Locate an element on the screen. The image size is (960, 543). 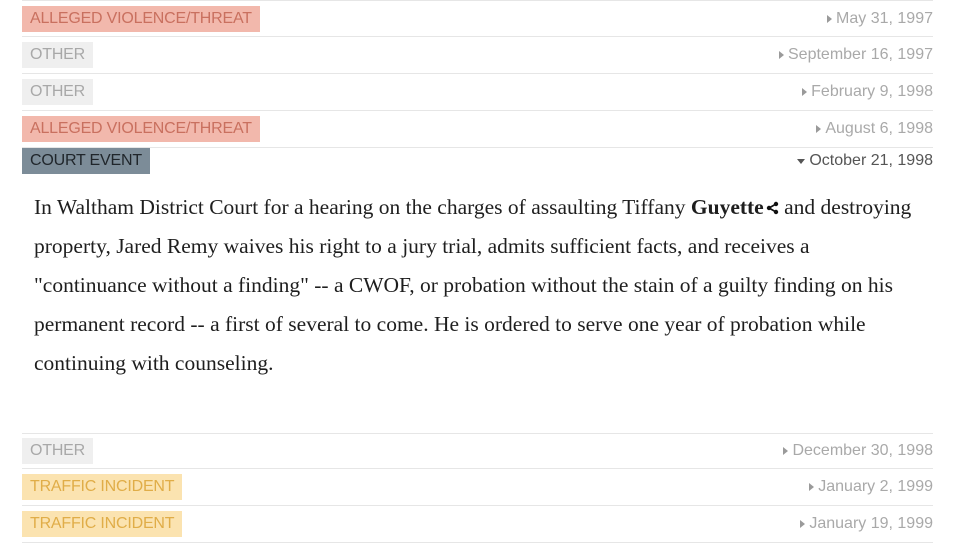
event-date: February 9, 1998 is located at coordinates (867, 92).